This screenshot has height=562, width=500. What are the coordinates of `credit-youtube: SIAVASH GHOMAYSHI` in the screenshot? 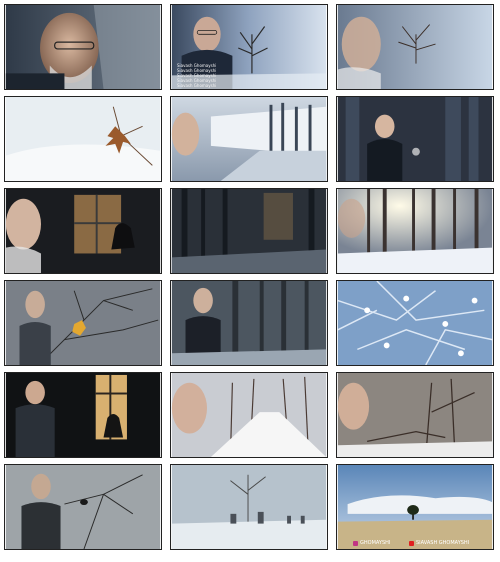 It's located at (439, 543).